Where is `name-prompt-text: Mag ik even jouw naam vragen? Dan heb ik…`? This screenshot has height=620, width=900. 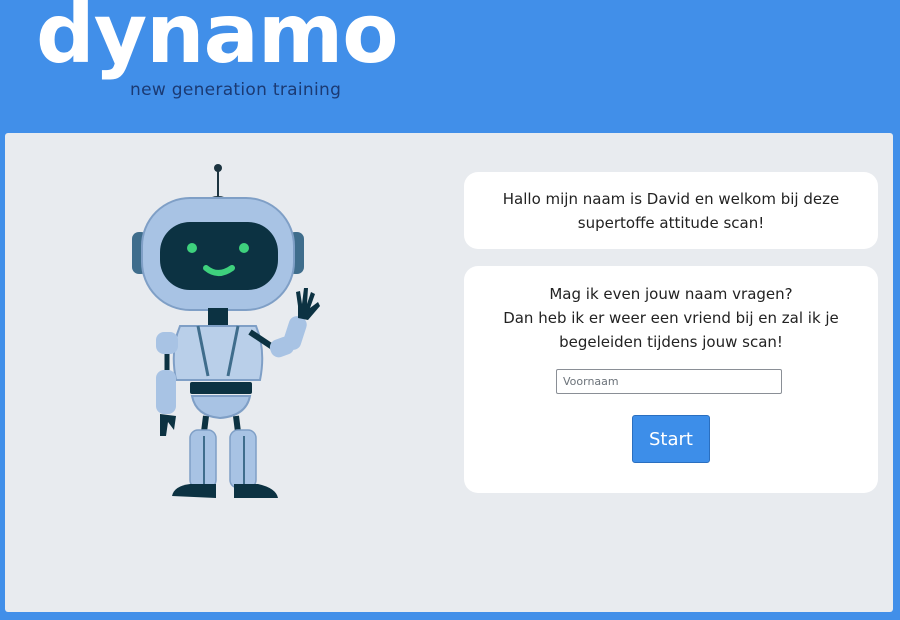
name-prompt-text: Mag ik even jouw naam vragen? Dan heb ik… is located at coordinates (671, 318).